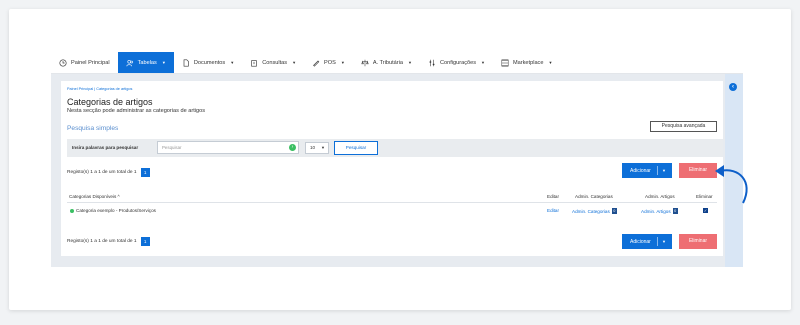  What do you see at coordinates (733, 87) in the screenshot?
I see `collapse-icon: ‹` at bounding box center [733, 87].